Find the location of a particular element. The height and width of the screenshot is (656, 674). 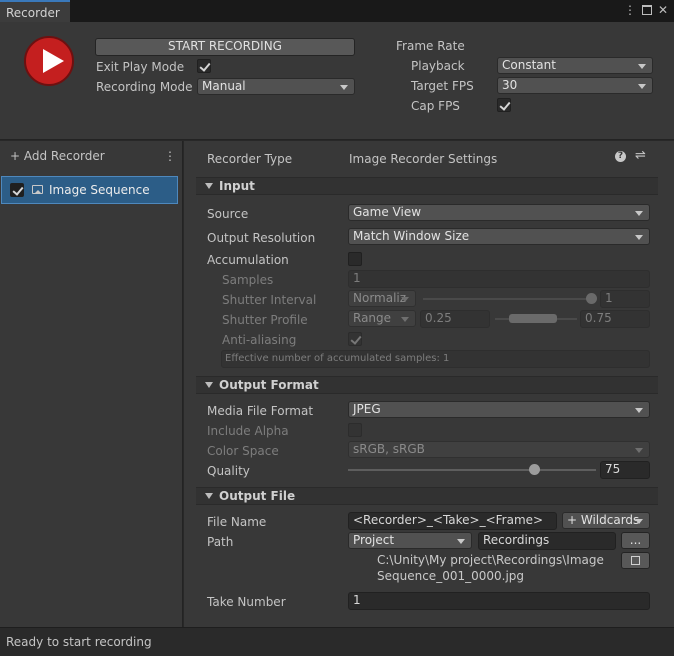

path-root-dropdown: Project is located at coordinates (410, 540).